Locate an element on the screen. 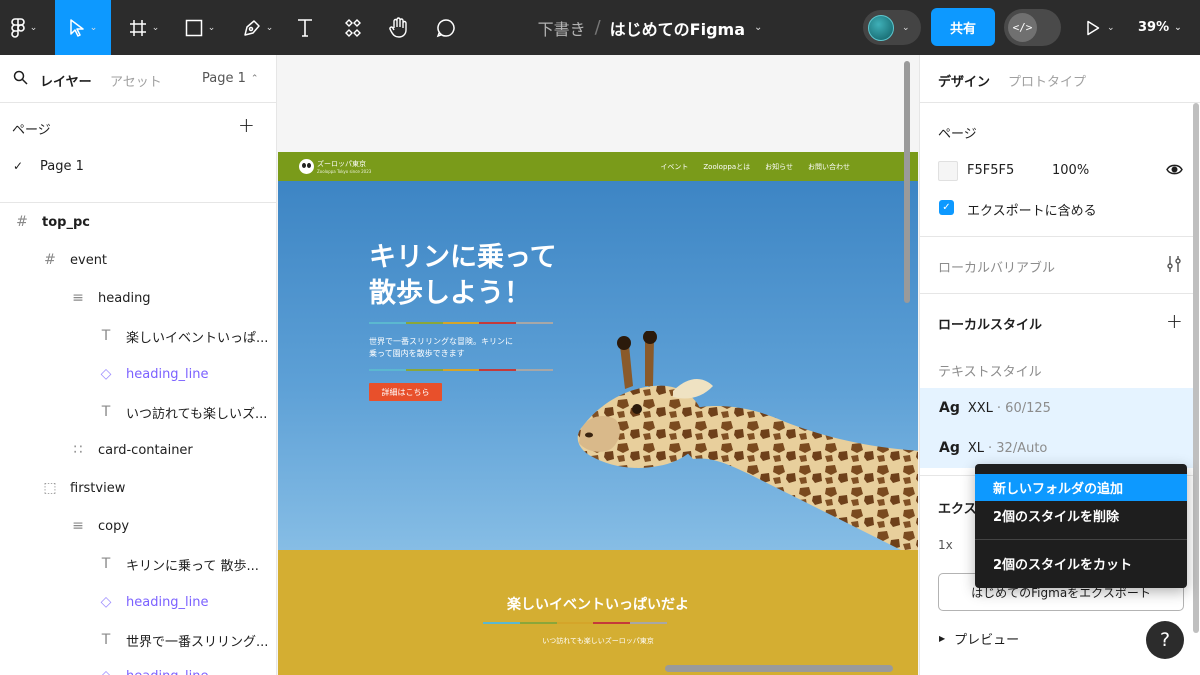 Image resolution: width=1200 pixels, height=675 pixels. preview-label: プレビュー is located at coordinates (987, 640).